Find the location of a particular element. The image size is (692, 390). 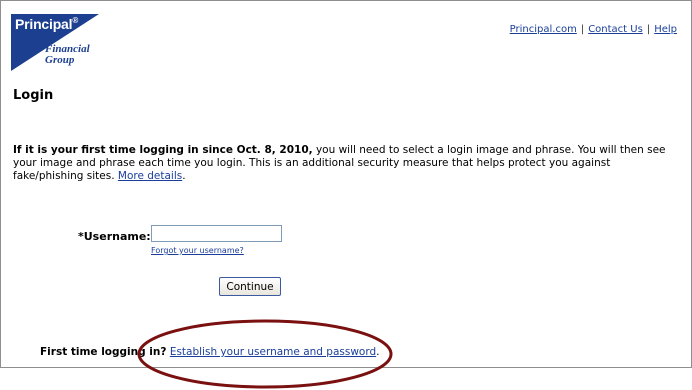

logo-subline: Financial Group is located at coordinates (75, 55).